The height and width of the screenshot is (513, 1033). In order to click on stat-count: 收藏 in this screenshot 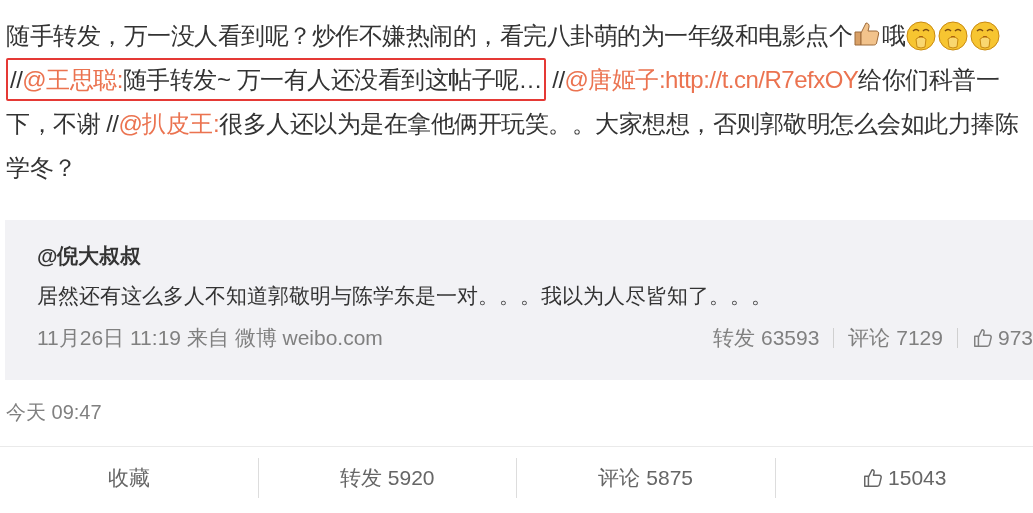, I will do `click(128, 477)`.